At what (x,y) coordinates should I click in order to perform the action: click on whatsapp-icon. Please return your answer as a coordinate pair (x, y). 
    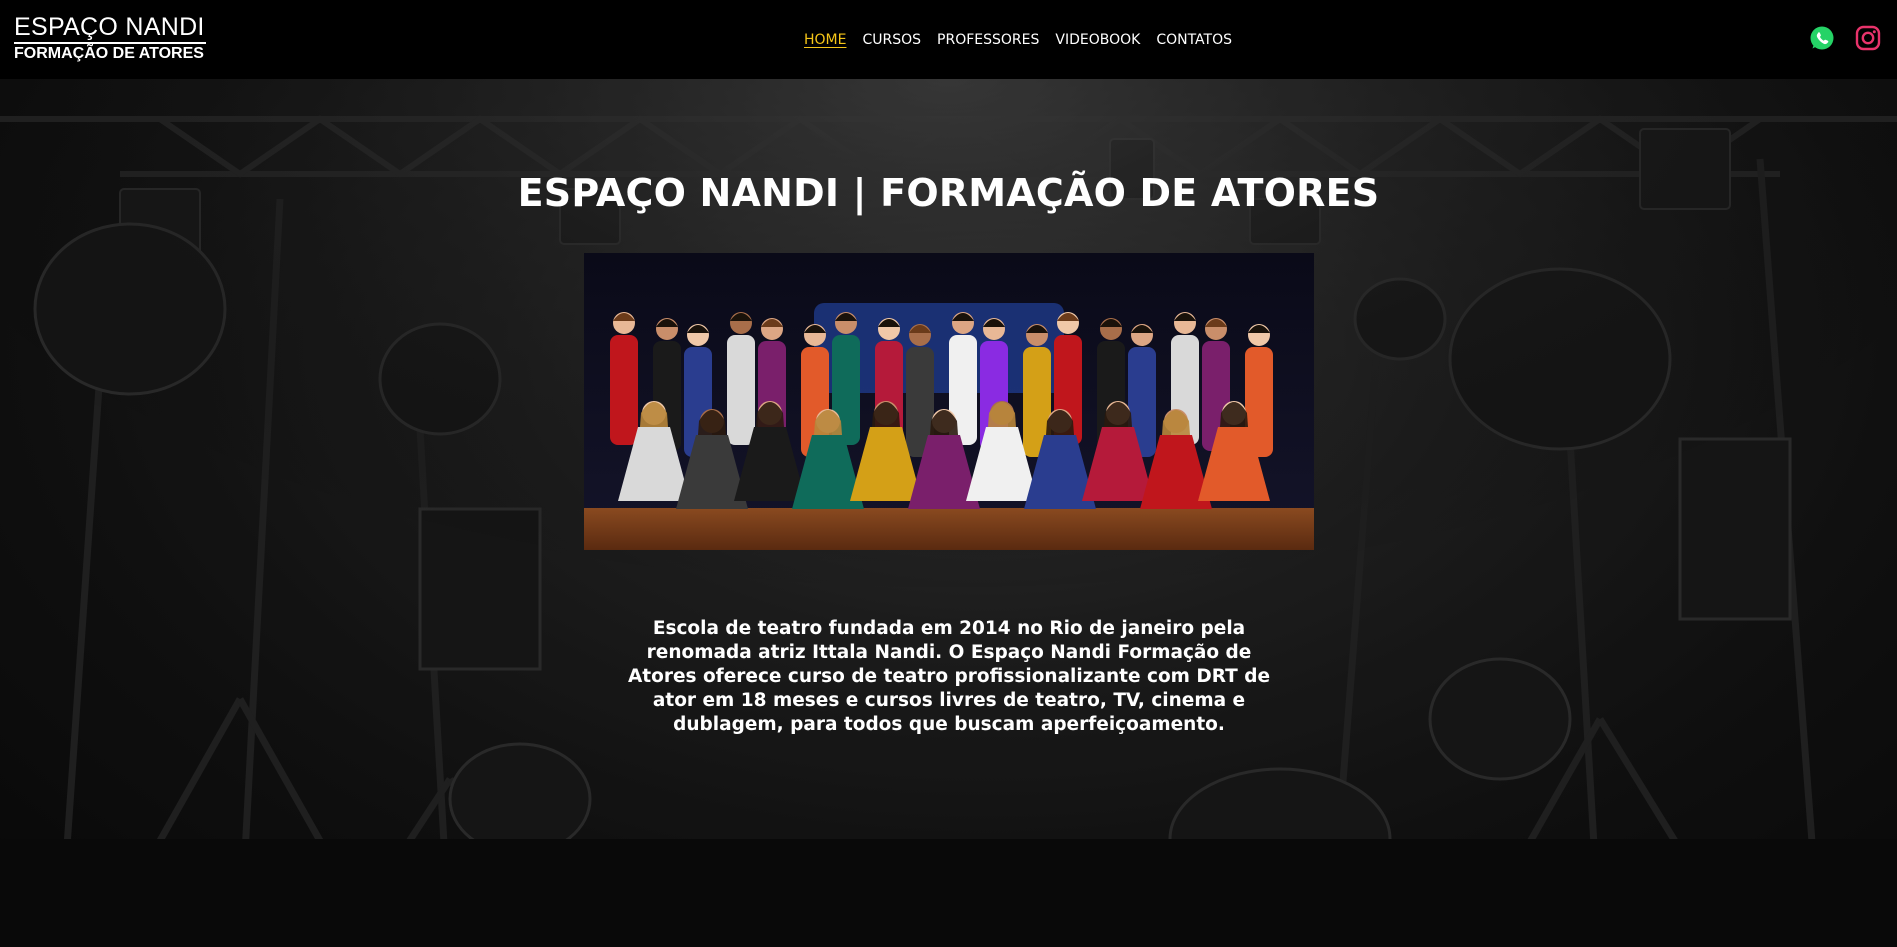
    Looking at the image, I should click on (1822, 38).